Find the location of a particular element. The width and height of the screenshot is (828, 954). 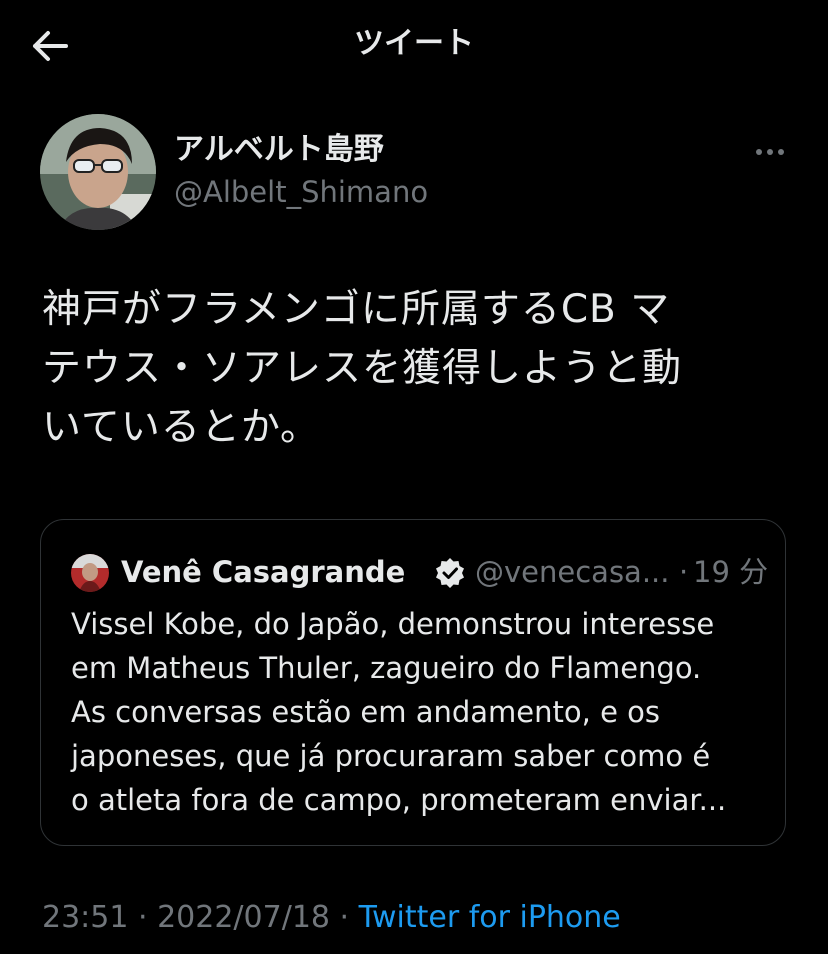

quoted-display-name: Venê Casagrande is located at coordinates (263, 572).